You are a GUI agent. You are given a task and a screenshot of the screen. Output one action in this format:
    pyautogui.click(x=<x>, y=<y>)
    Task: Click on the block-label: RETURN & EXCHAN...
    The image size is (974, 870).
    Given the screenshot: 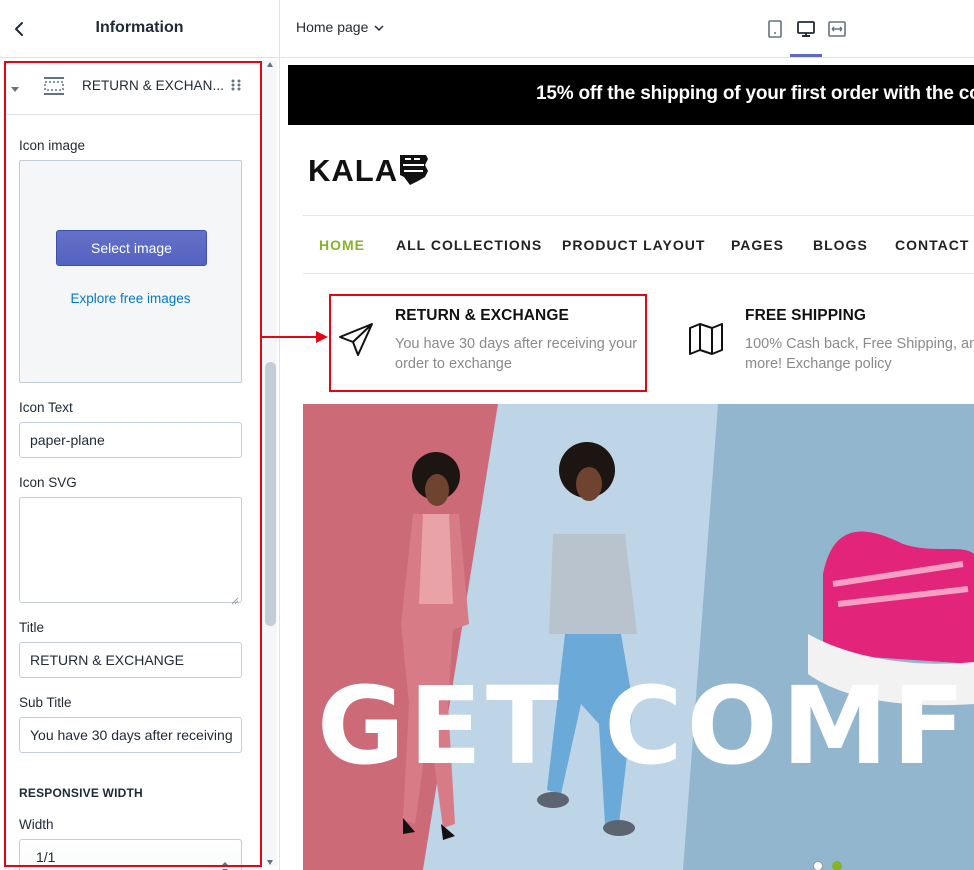 What is the action you would take?
    pyautogui.click(x=153, y=85)
    